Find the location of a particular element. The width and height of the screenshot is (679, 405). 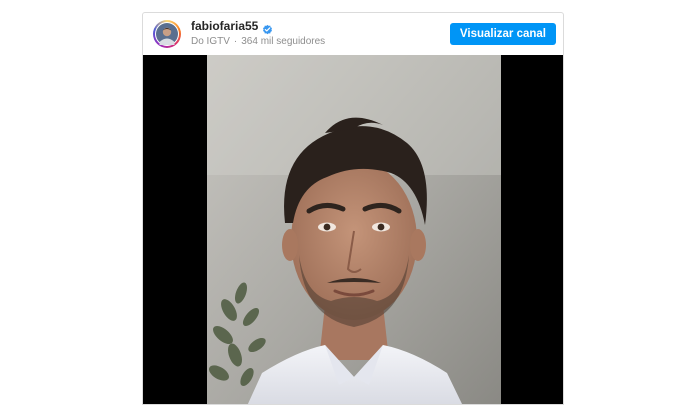

avatar is located at coordinates (167, 34).